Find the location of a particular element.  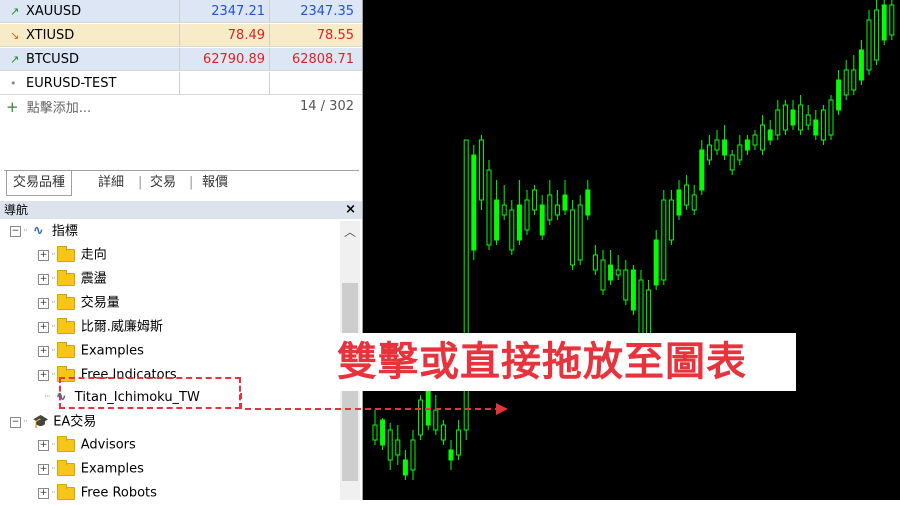

symbol-row: ↘ XTIUSD 78.49 78.55 is located at coordinates (181, 35).